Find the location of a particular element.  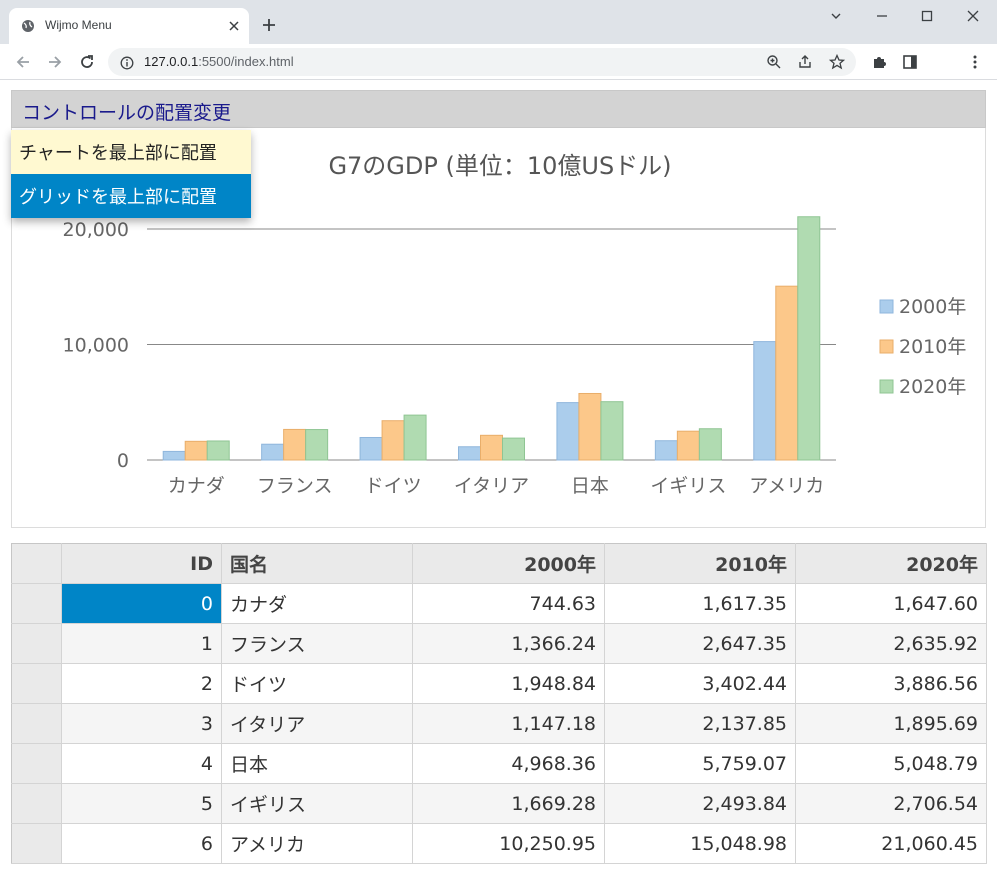

column-header-country: 国名 is located at coordinates (317, 563).